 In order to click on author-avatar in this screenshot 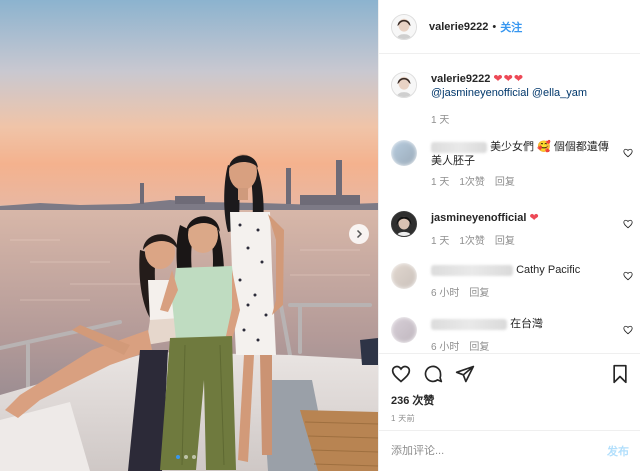, I will do `click(404, 26)`.